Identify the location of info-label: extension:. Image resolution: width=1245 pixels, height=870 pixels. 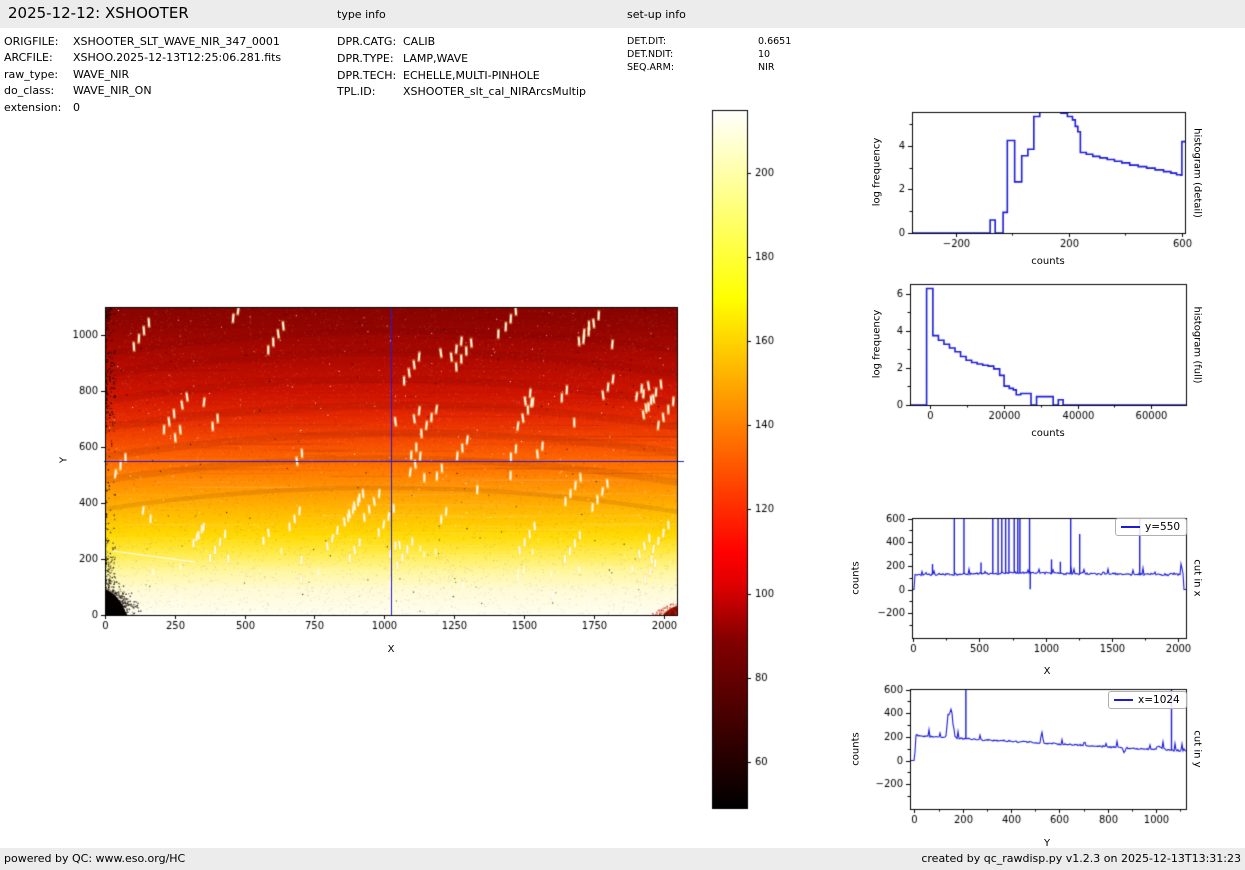
(33, 107).